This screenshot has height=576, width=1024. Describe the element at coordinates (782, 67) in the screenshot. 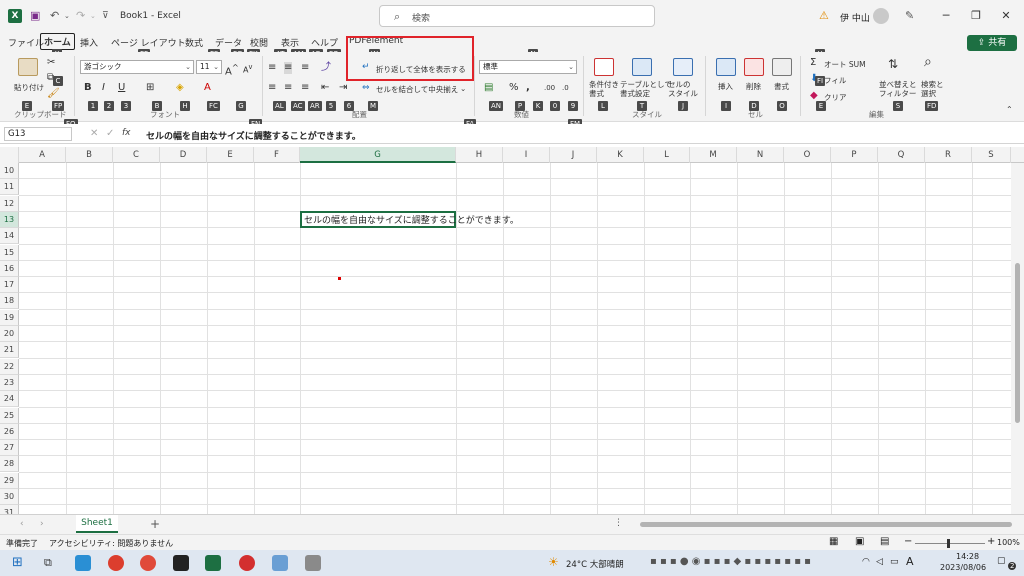

I see `format-cells-icon` at that location.